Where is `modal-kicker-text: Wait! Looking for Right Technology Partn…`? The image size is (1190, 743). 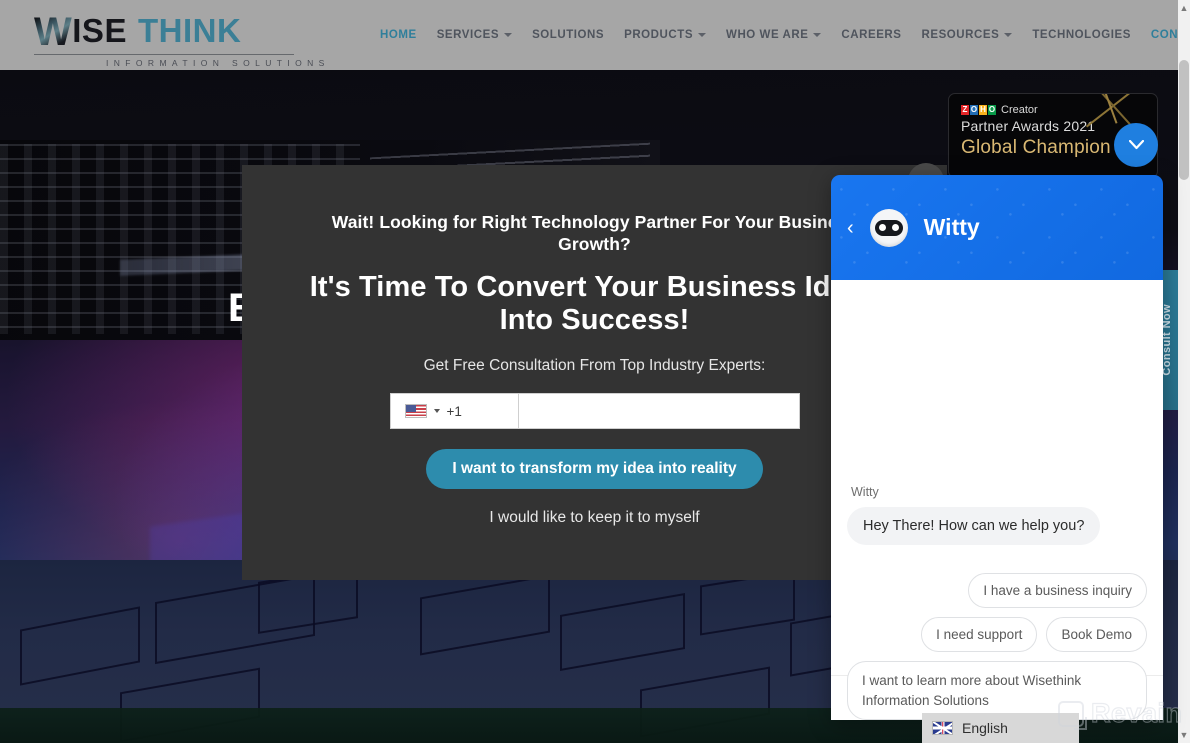 modal-kicker-text: Wait! Looking for Right Technology Partn… is located at coordinates (594, 233).